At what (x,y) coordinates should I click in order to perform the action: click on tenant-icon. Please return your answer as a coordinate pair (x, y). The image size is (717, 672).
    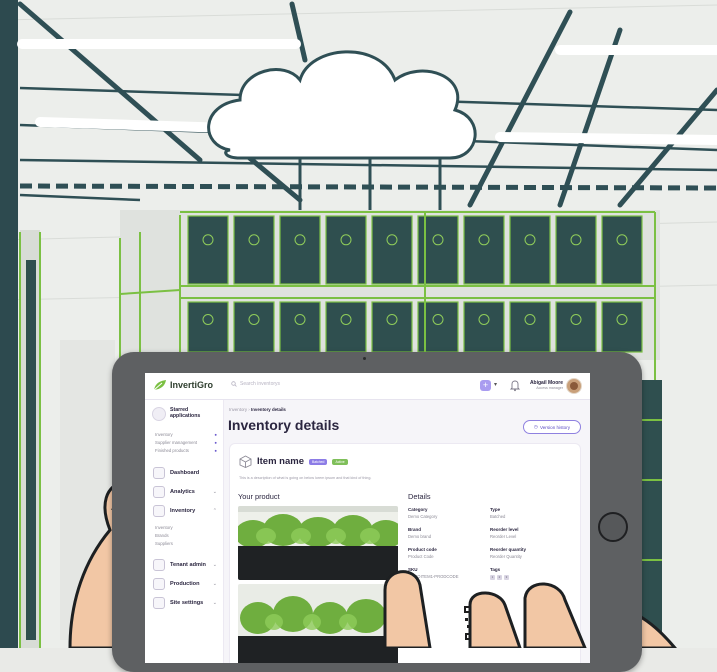
    Looking at the image, I should click on (159, 564).